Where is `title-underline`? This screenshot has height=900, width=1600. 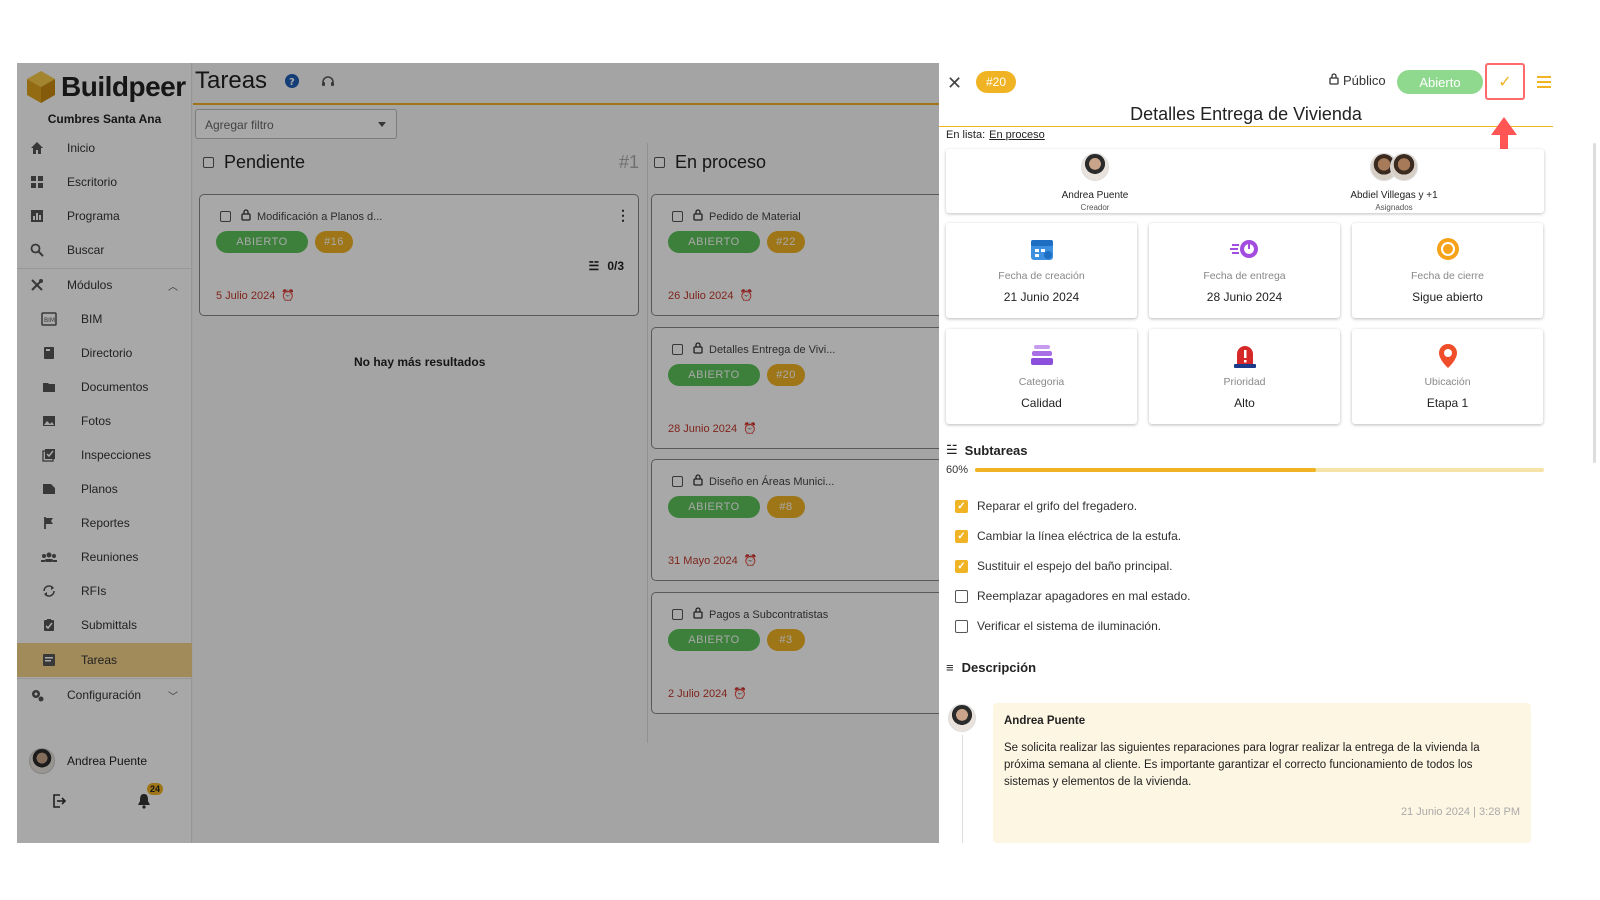 title-underline is located at coordinates (1246, 126).